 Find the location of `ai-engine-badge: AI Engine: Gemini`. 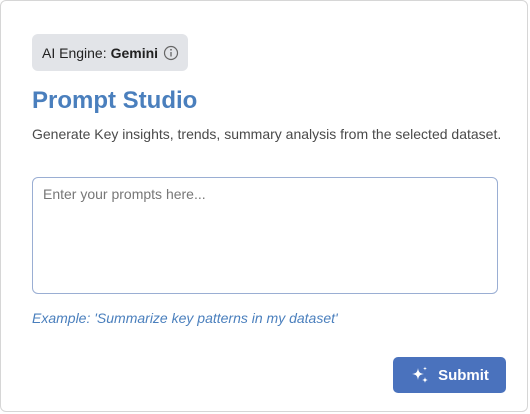

ai-engine-badge: AI Engine: Gemini is located at coordinates (110, 52).